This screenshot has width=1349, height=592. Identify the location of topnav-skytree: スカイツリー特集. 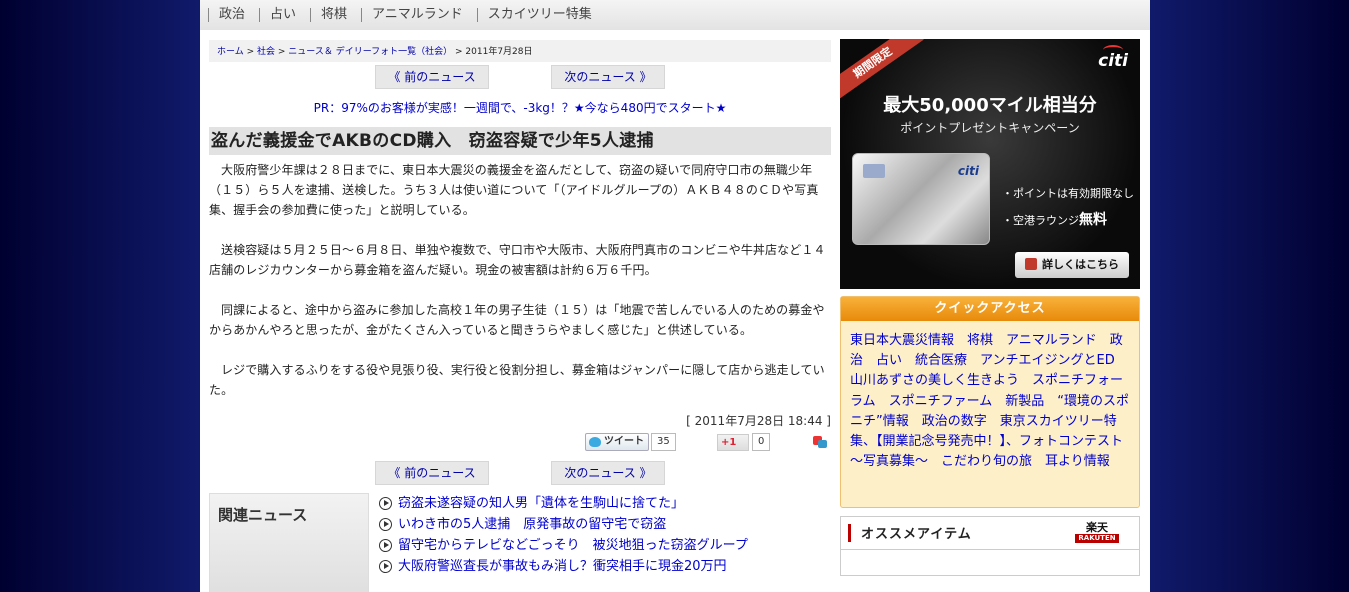
(541, 15).